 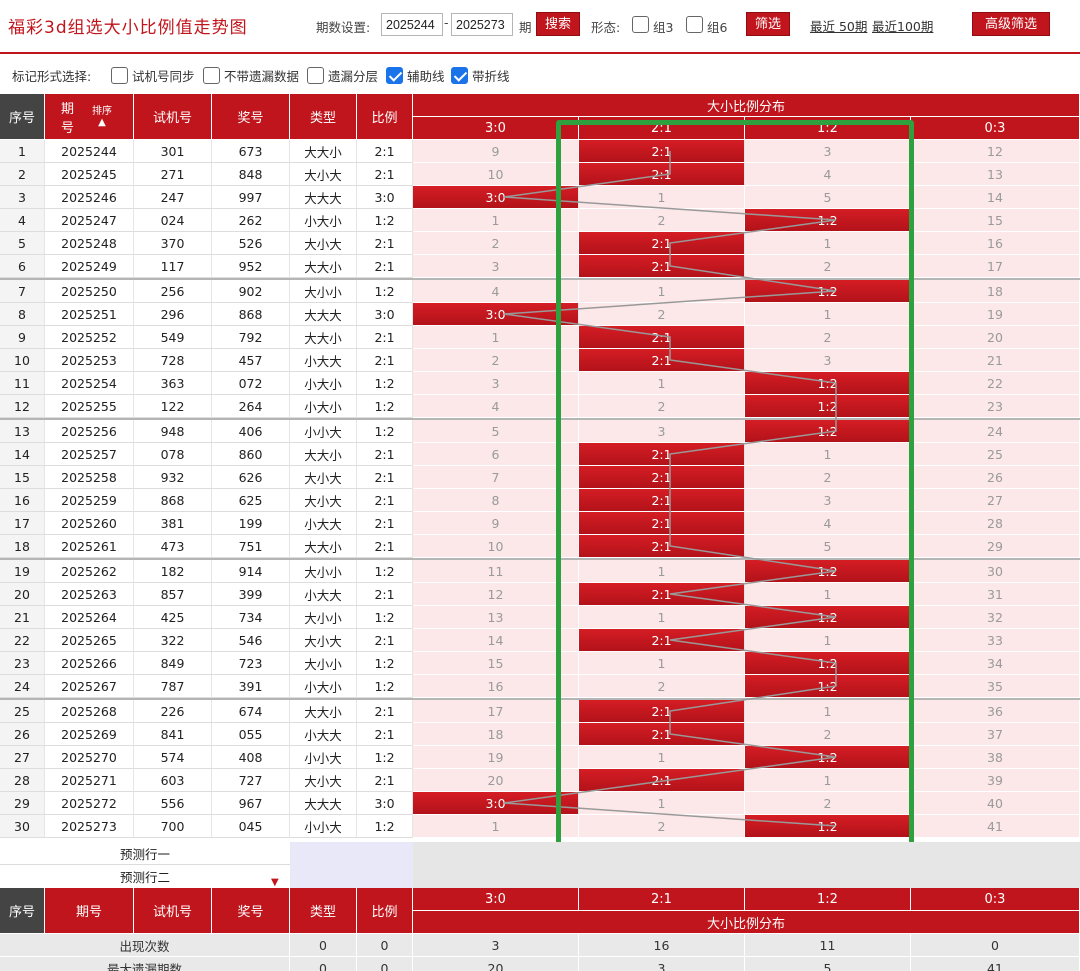 I want to click on stat-value: 16, so click(x=662, y=945).